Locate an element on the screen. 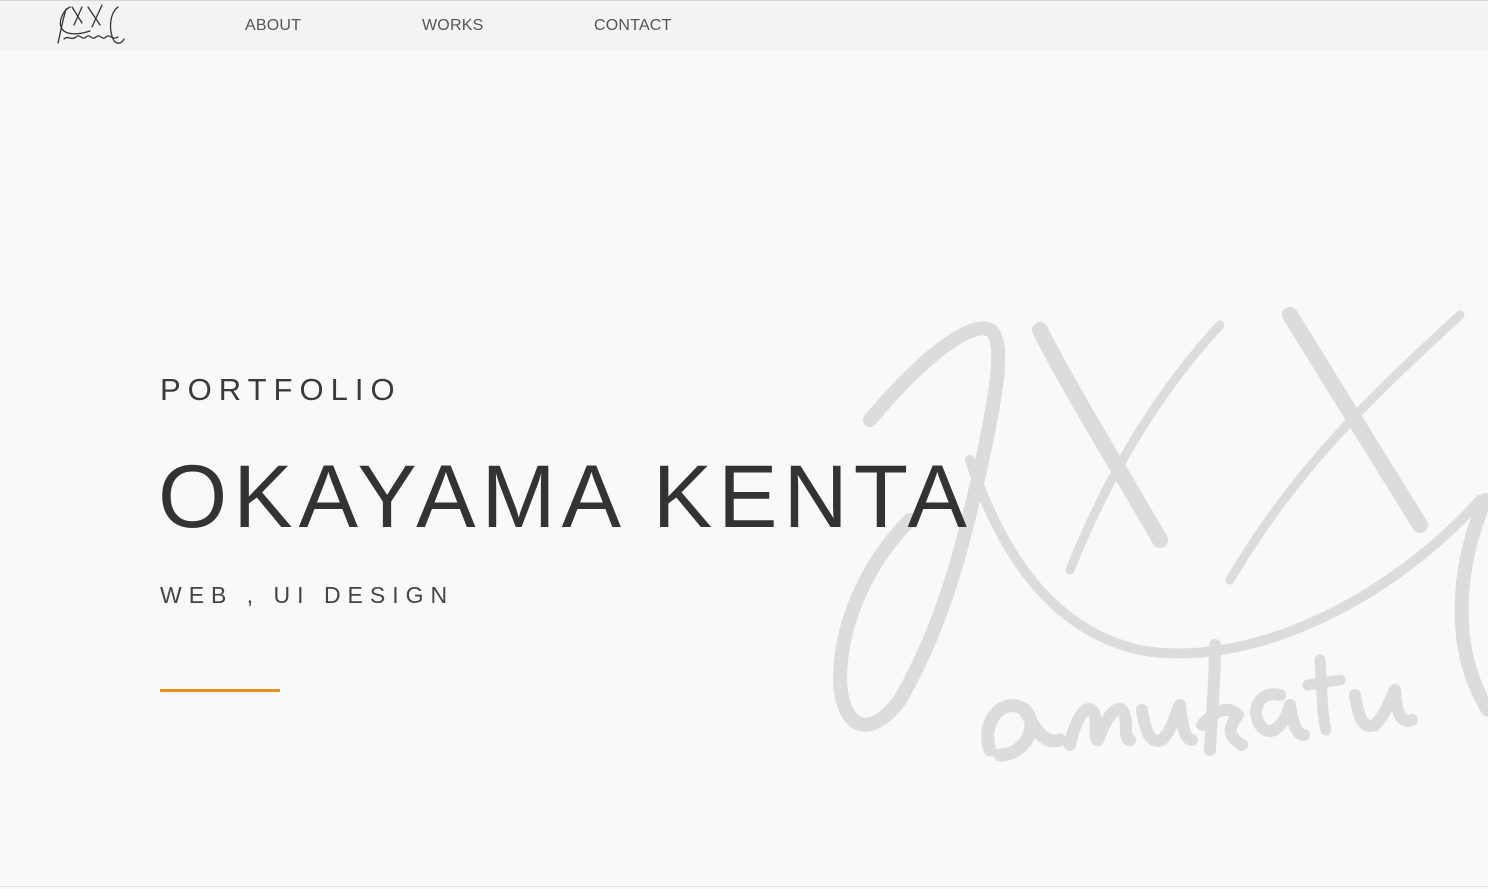 The height and width of the screenshot is (889, 1488). signature-logo-icon is located at coordinates (90, 26).